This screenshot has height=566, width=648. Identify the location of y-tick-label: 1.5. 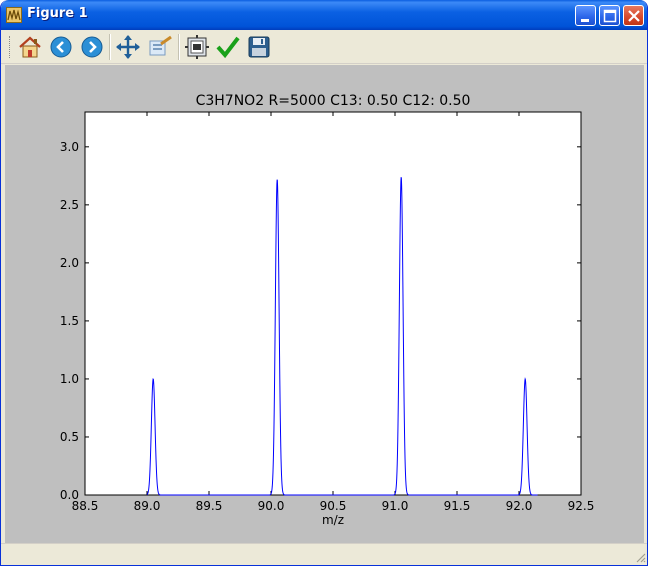
(69, 321).